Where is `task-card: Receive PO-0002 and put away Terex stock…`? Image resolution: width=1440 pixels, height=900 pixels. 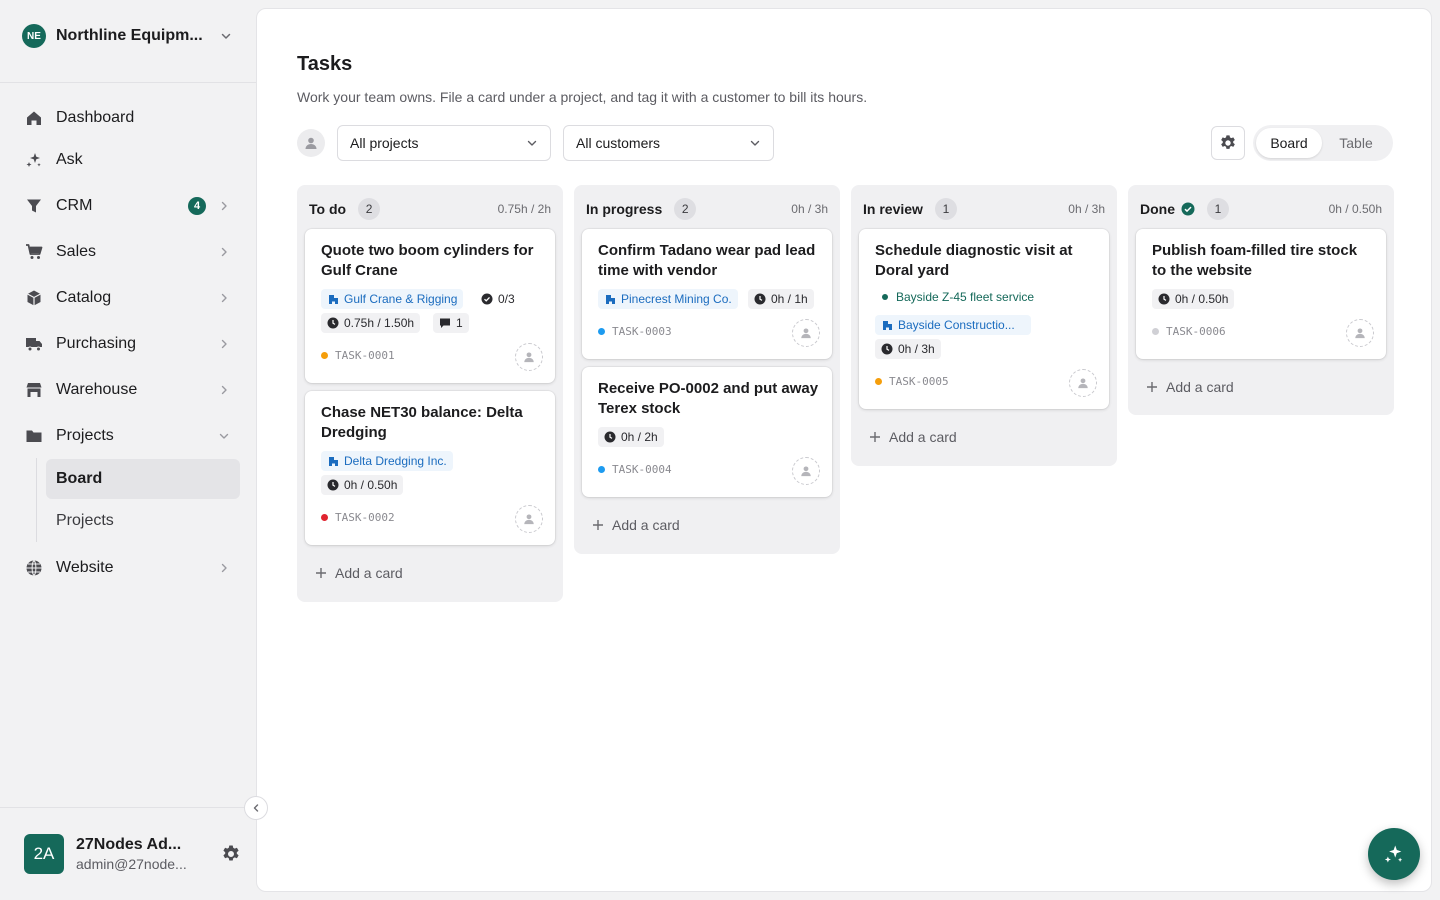
task-card: Receive PO-0002 and put away Terex stock… is located at coordinates (707, 432).